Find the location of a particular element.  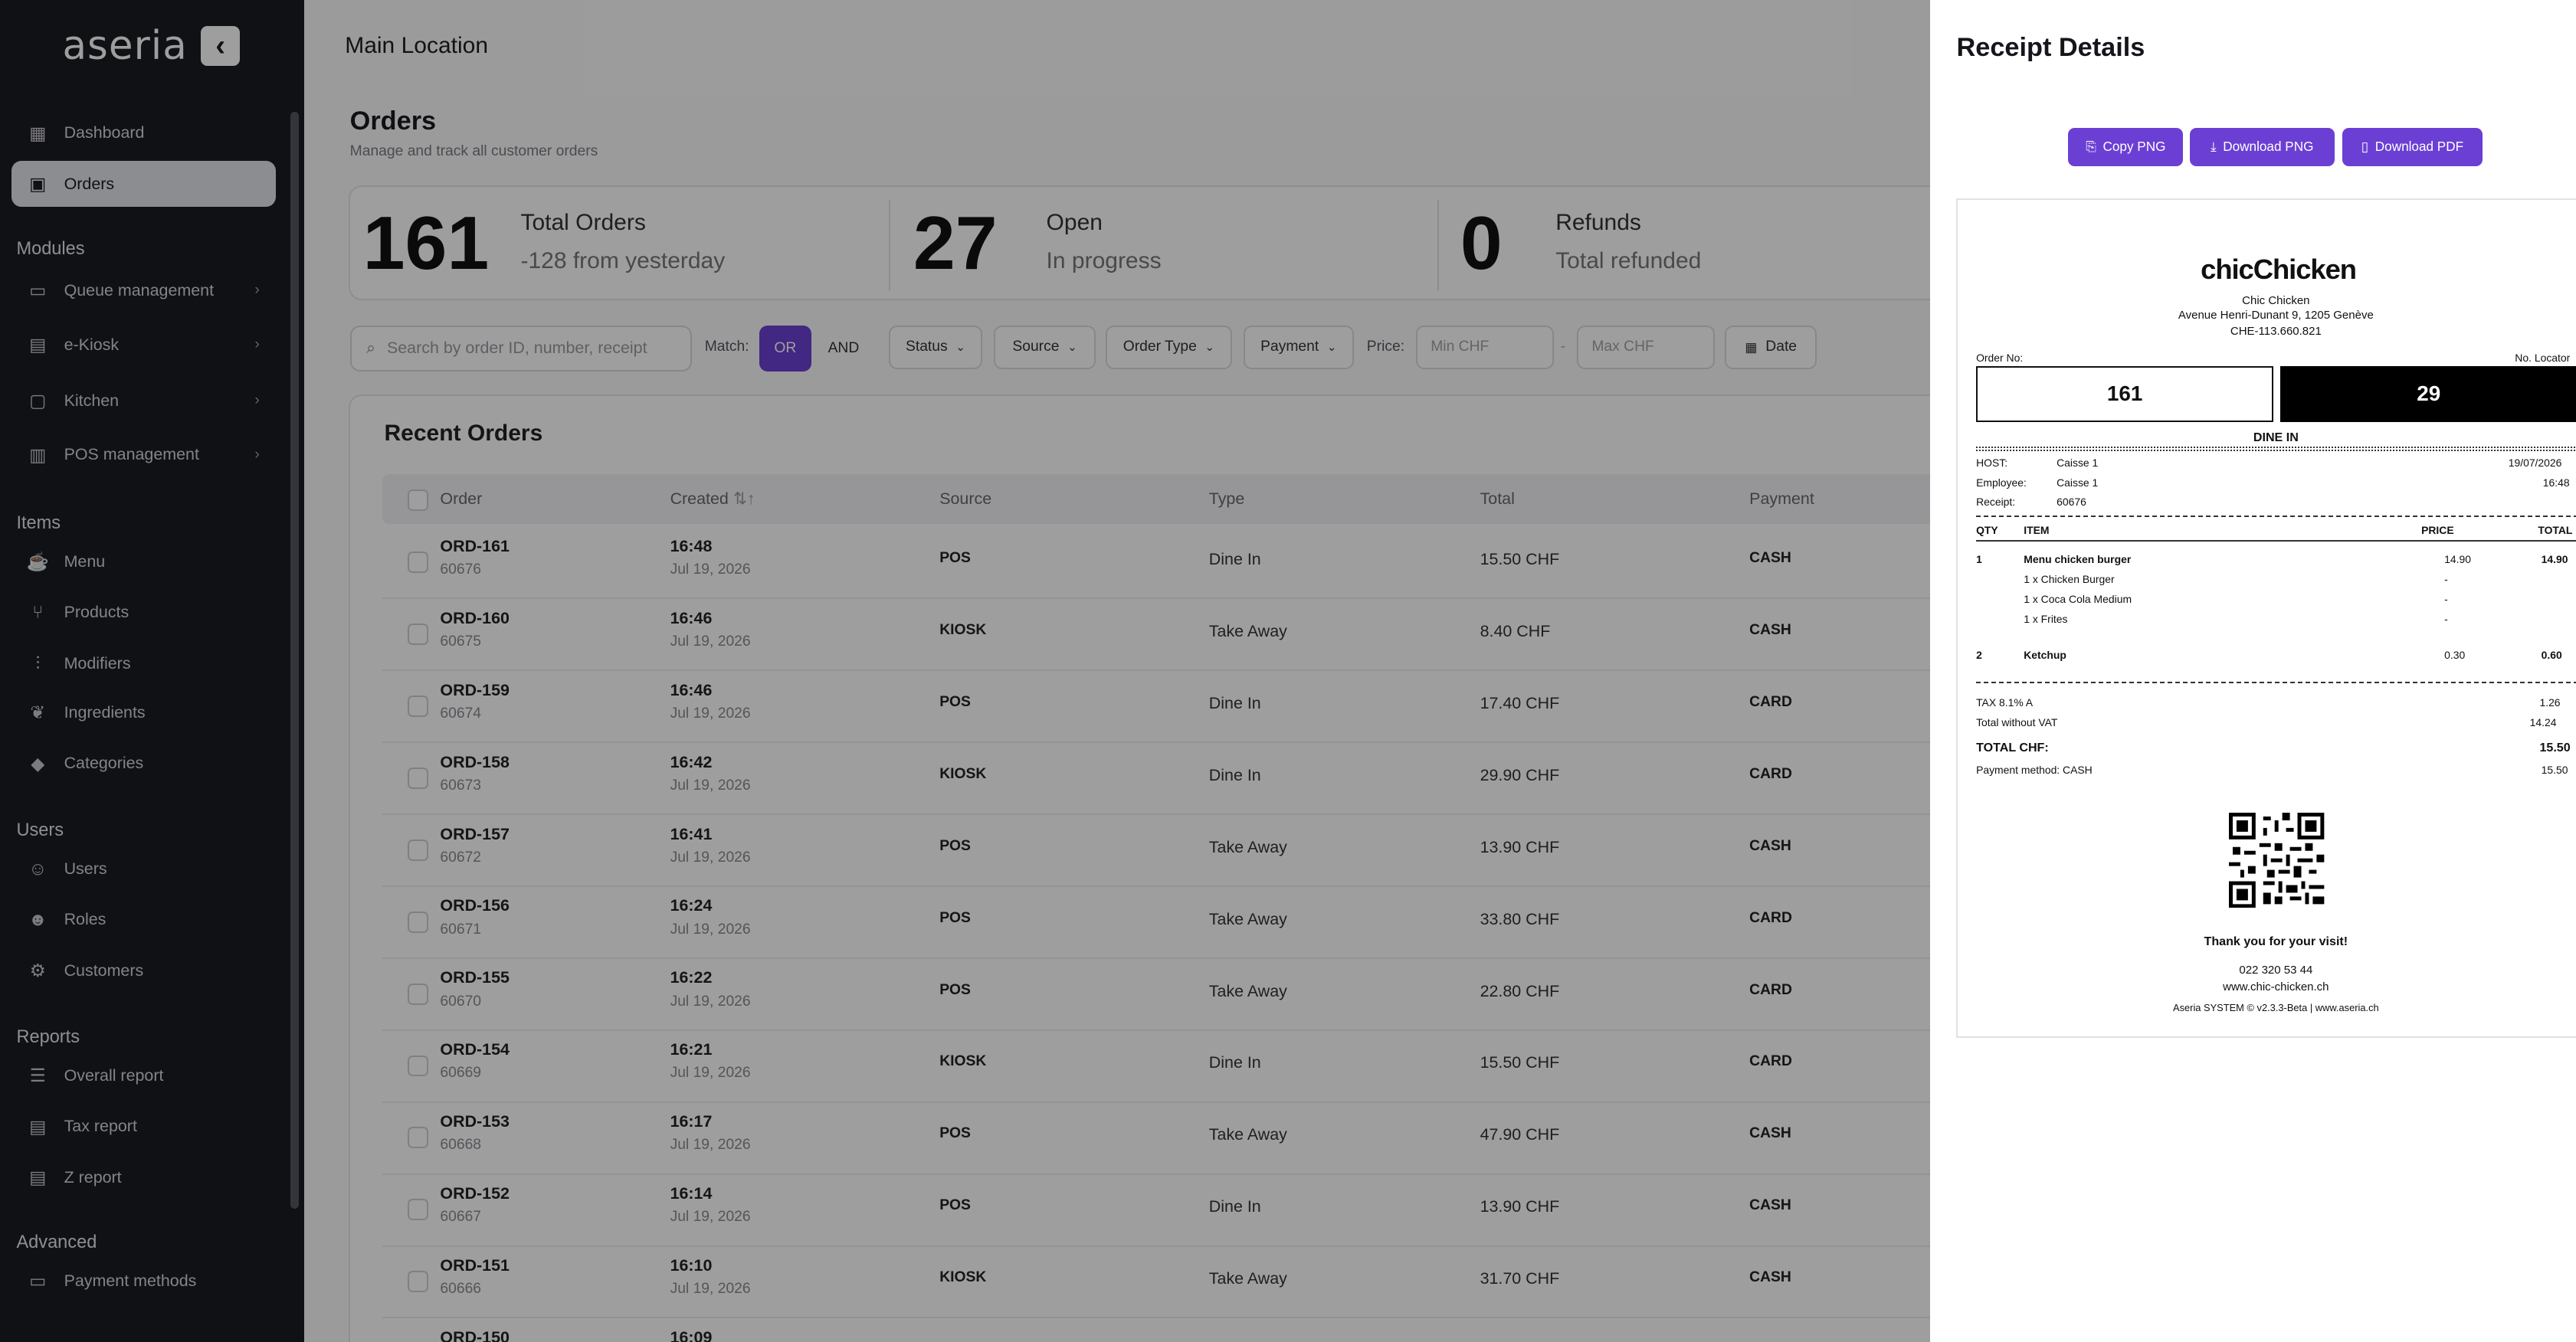

store-address: Avenue Henri-Dunant 9, 1205 Genève is located at coordinates (2276, 315).